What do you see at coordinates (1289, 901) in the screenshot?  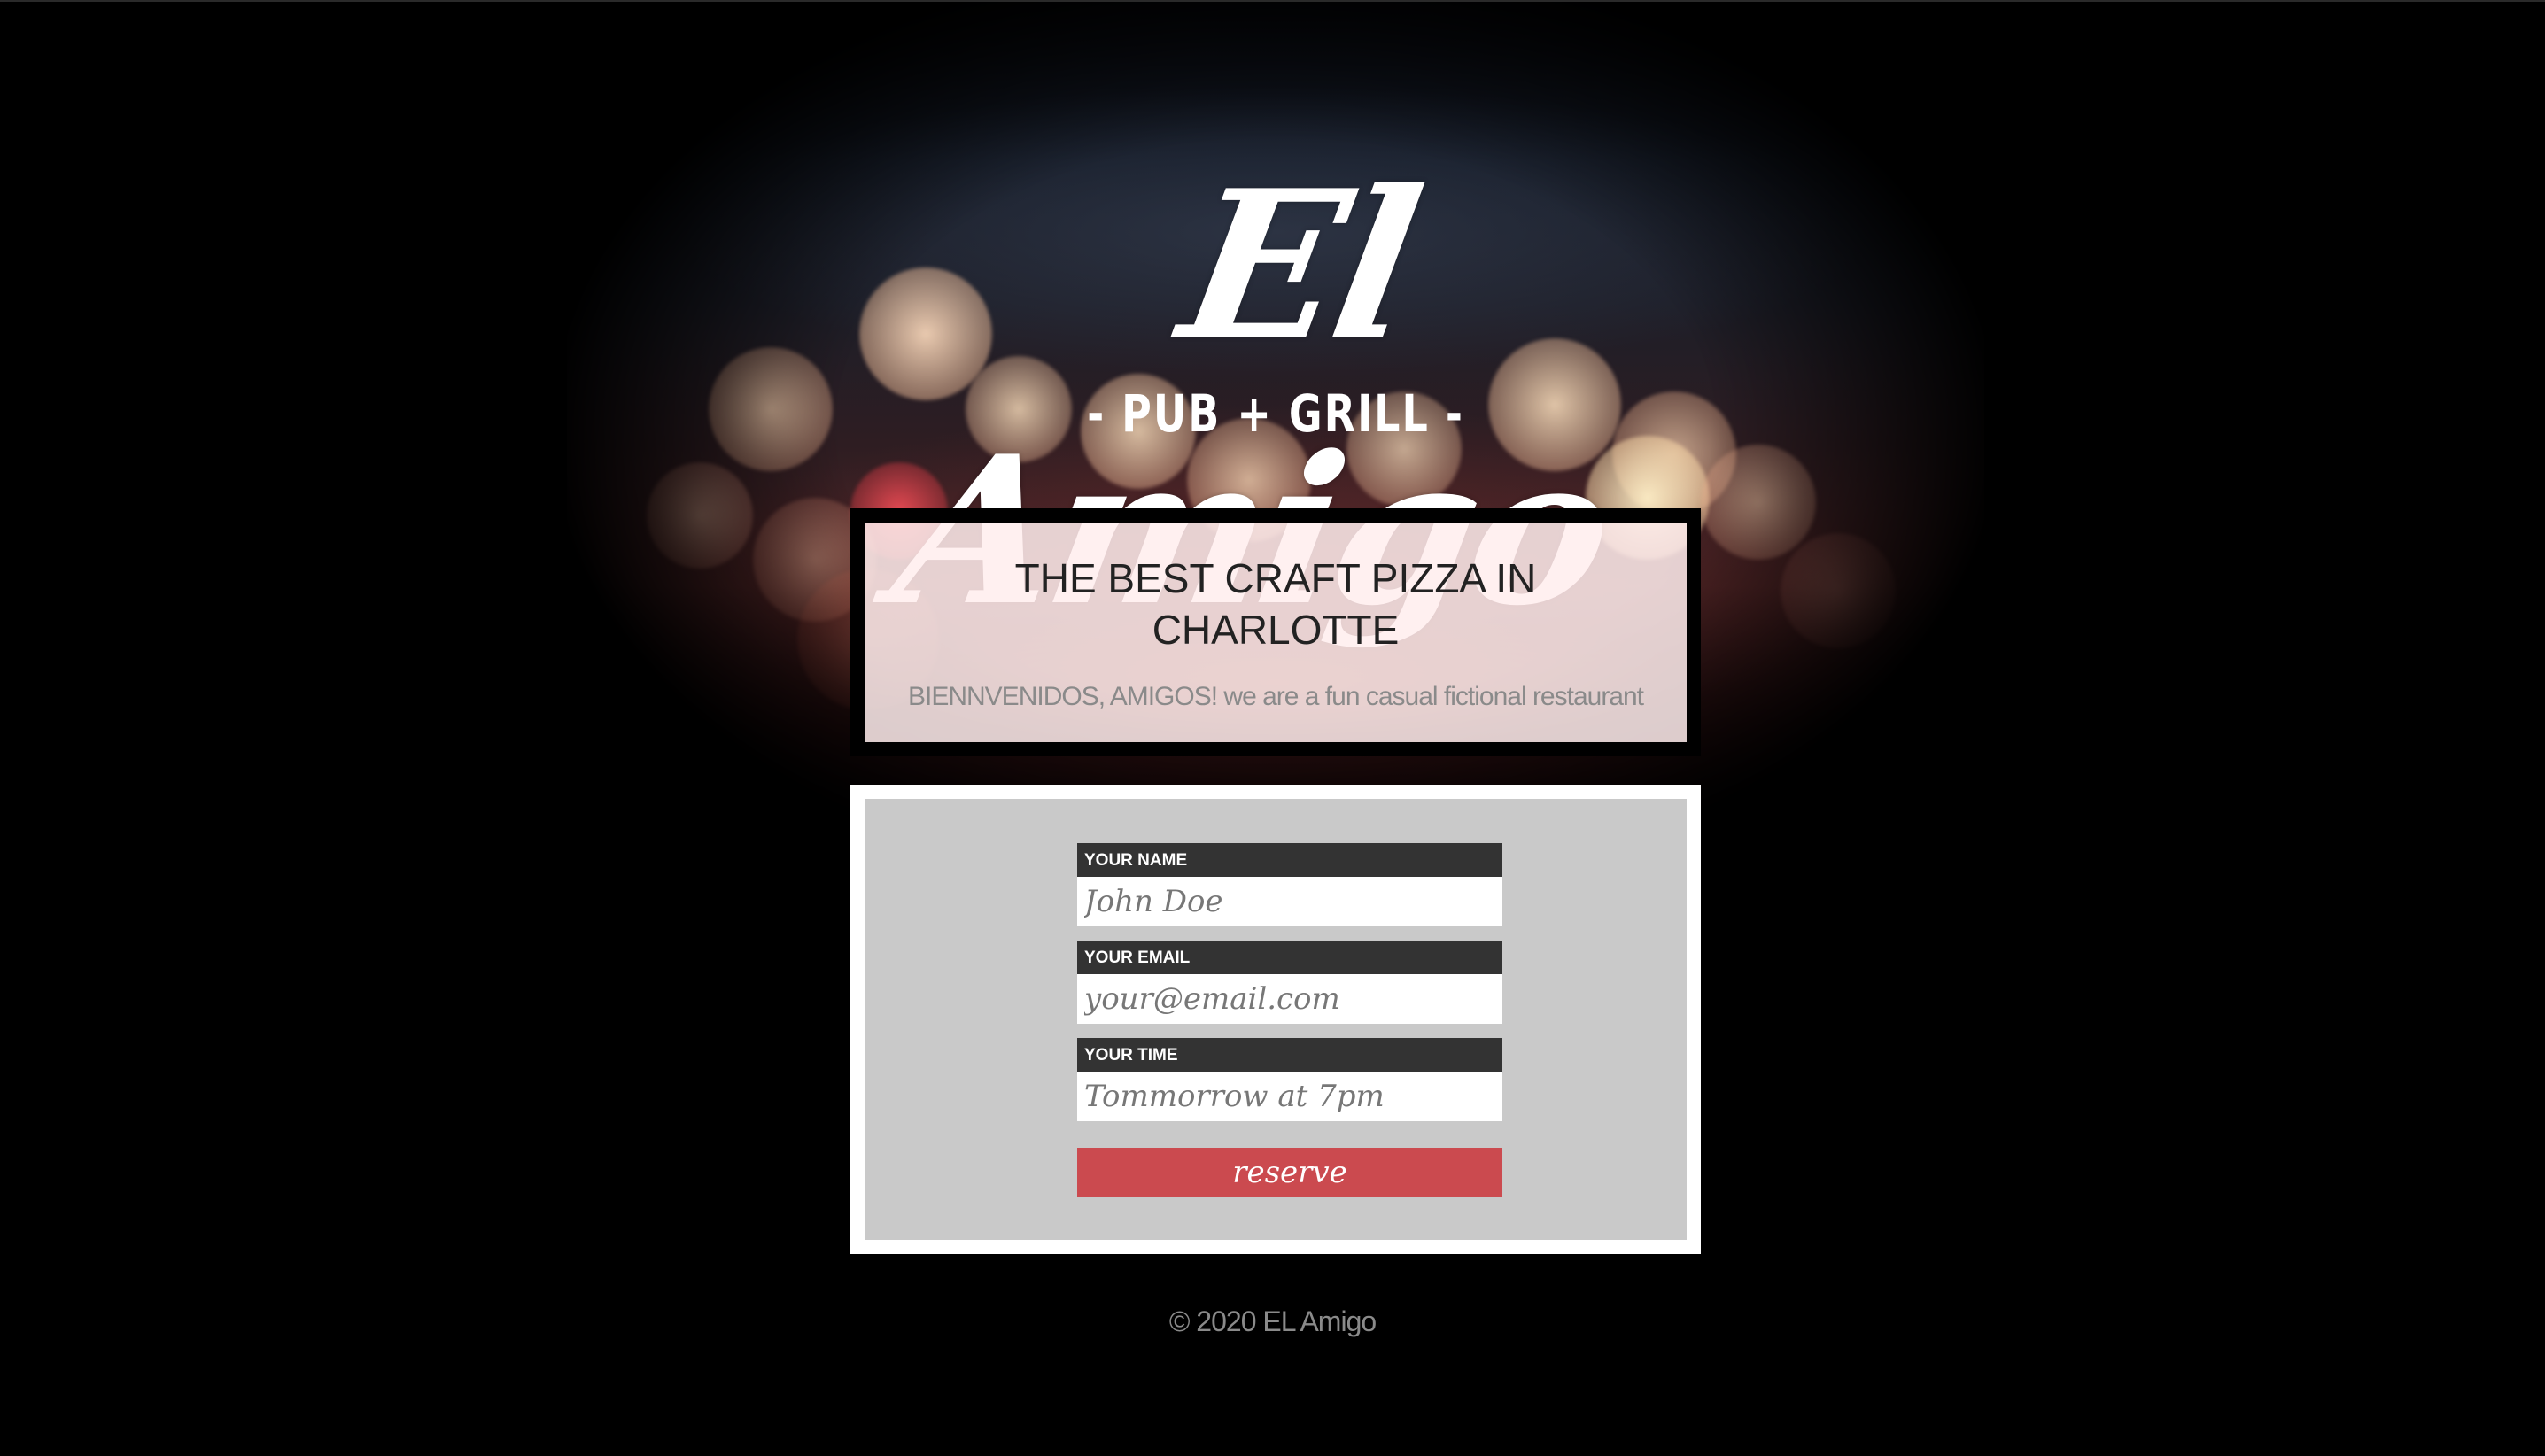 I see `name-input` at bounding box center [1289, 901].